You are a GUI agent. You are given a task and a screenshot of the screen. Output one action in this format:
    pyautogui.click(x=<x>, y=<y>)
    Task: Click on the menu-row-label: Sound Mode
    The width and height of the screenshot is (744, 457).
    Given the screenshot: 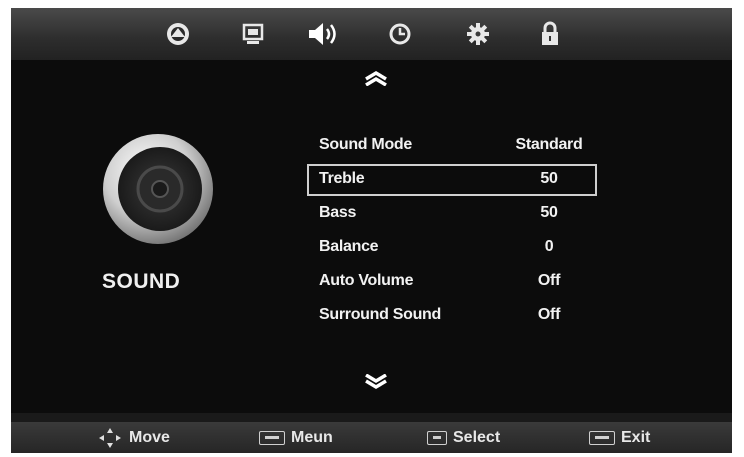 What is the action you would take?
    pyautogui.click(x=365, y=144)
    